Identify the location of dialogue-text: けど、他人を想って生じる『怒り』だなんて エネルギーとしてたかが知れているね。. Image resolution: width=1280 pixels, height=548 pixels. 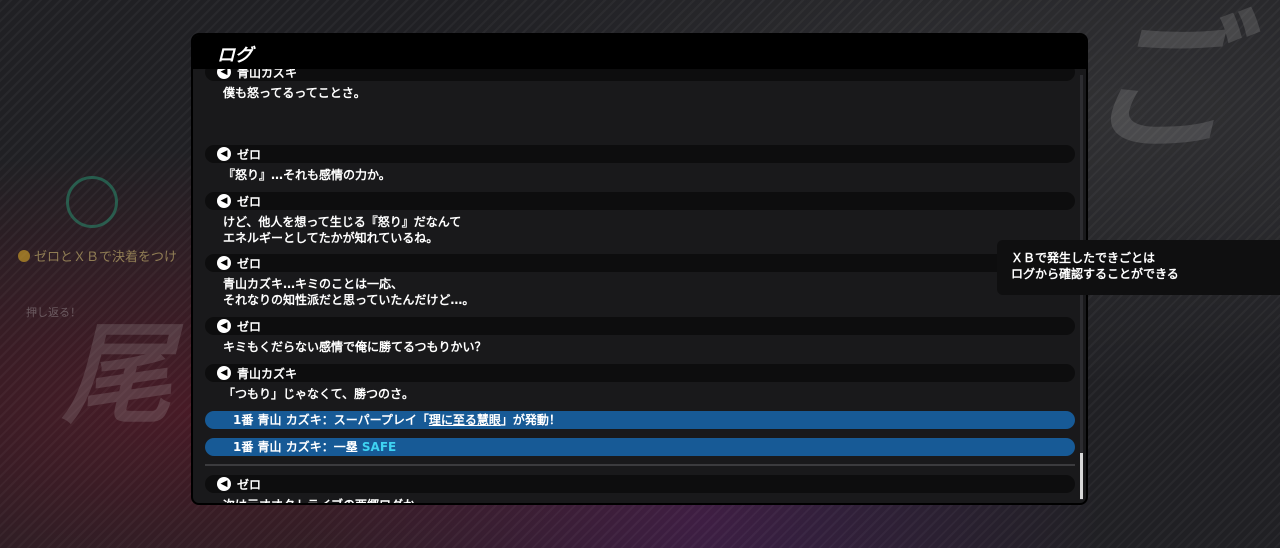
(342, 230).